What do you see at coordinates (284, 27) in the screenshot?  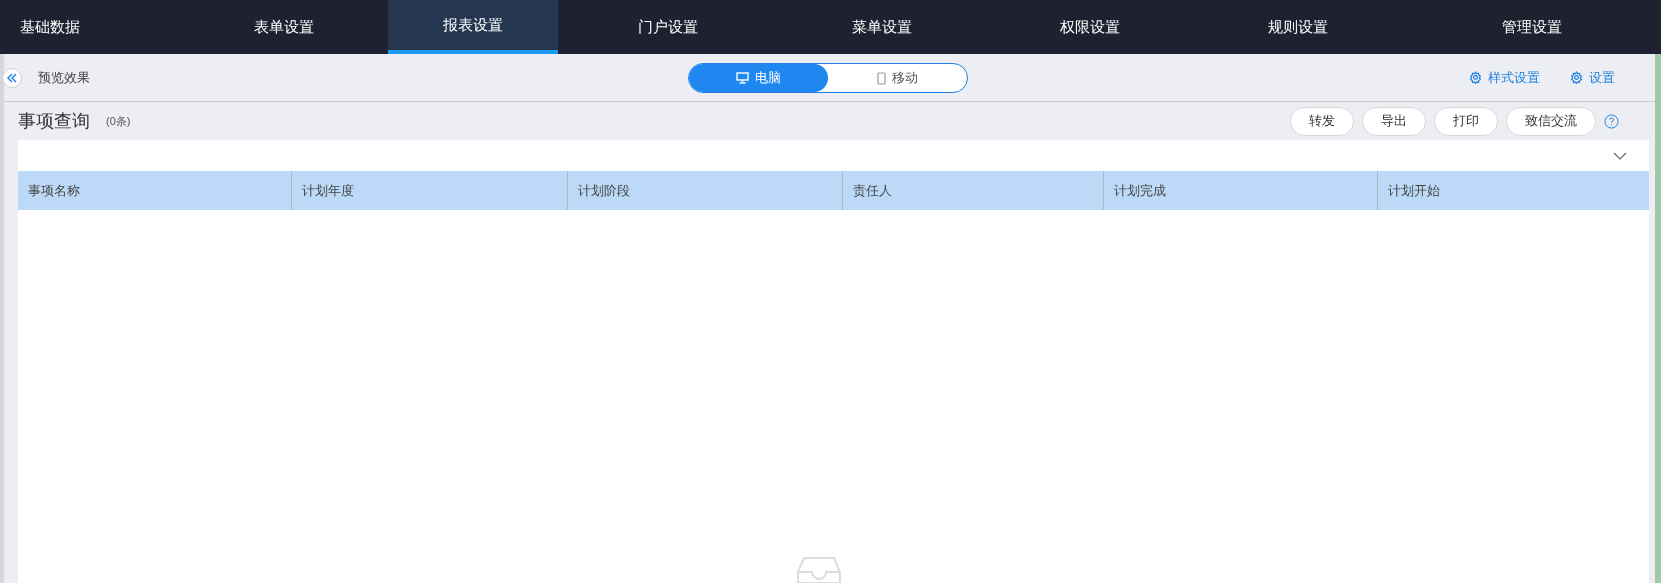 I see `nav-tab: 表单设置` at bounding box center [284, 27].